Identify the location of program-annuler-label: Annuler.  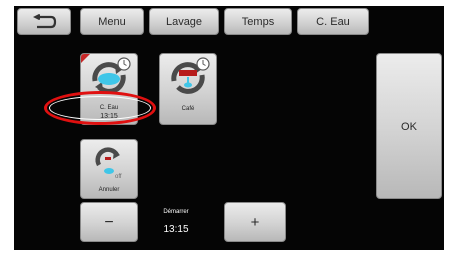
(109, 190).